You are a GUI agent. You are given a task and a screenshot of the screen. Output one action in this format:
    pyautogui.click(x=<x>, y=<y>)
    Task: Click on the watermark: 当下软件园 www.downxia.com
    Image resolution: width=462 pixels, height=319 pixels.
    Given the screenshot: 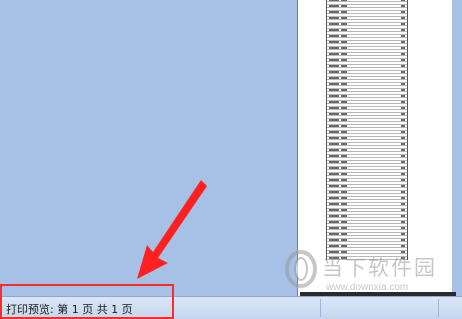 What is the action you would take?
    pyautogui.click(x=372, y=273)
    